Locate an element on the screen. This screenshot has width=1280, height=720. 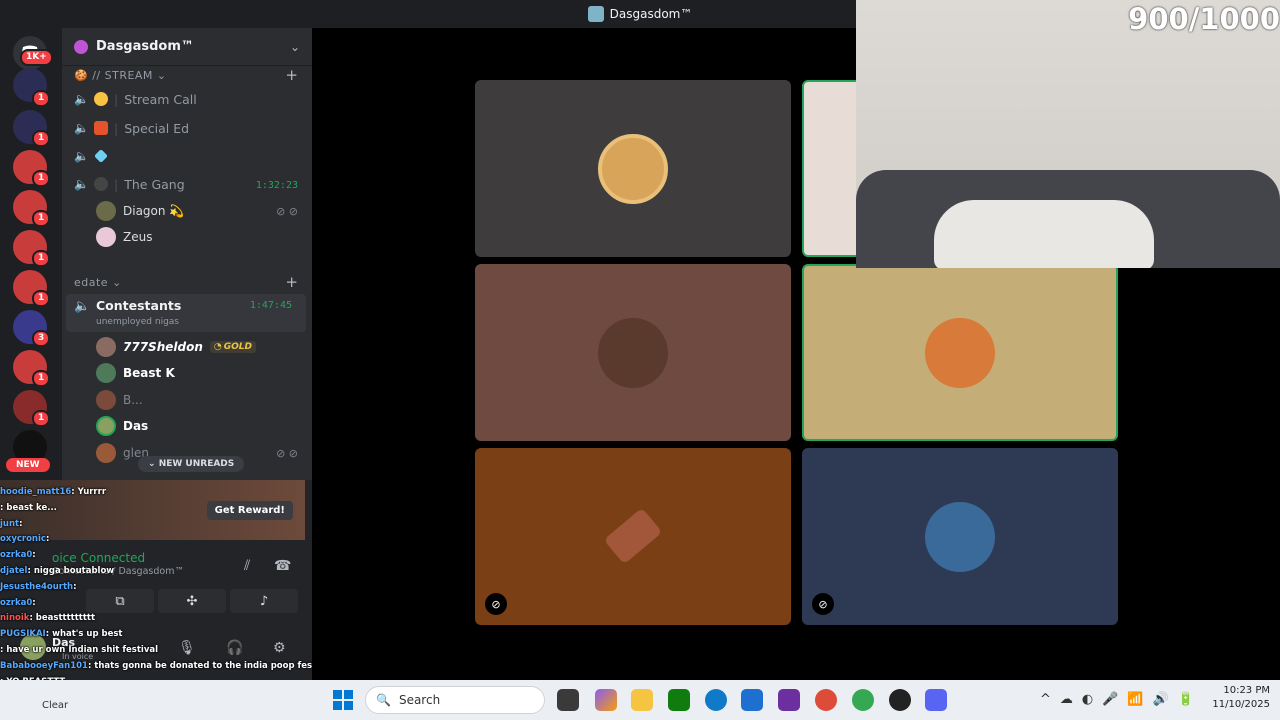
category-stream: 🍪 // STREAM ⌄ is located at coordinates (120, 75).